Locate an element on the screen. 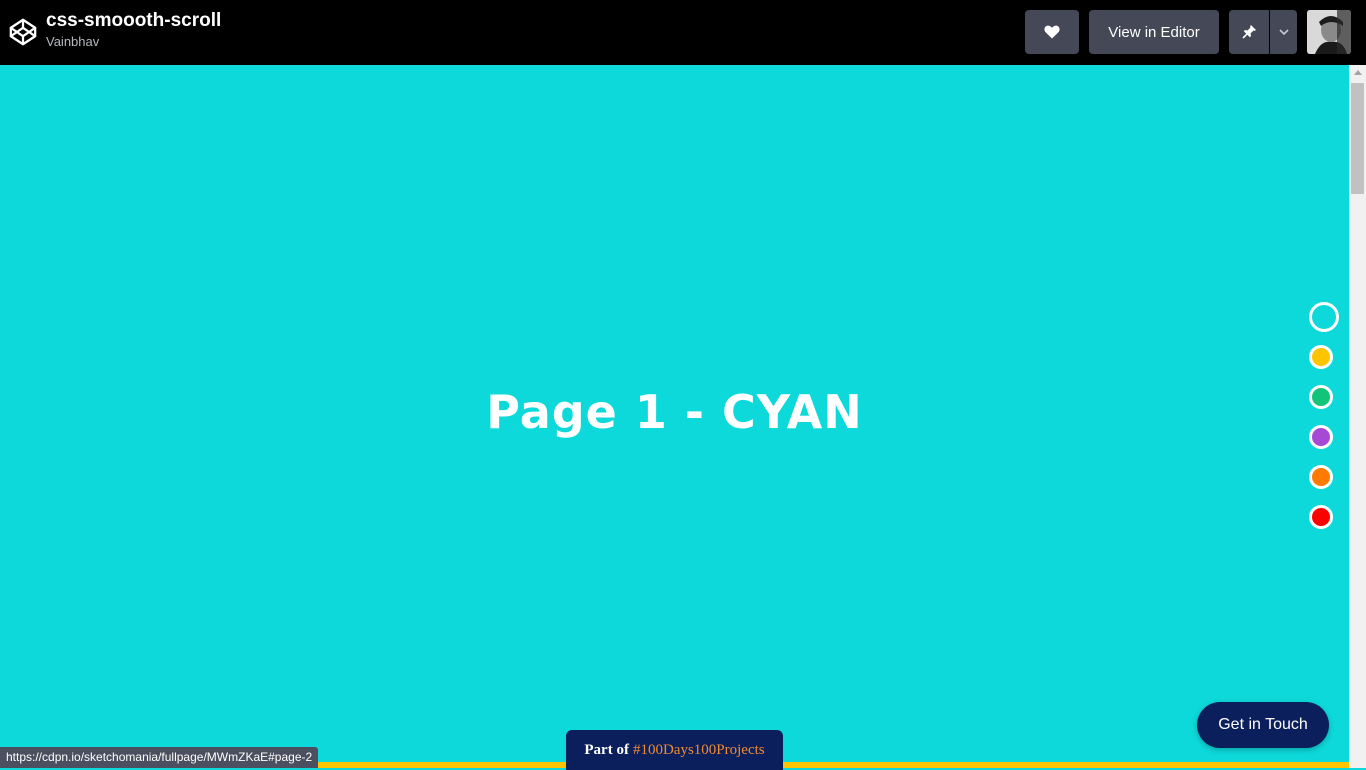 Image resolution: width=1366 pixels, height=770 pixels. get-in-touch-button: Get in Touch is located at coordinates (1263, 725).